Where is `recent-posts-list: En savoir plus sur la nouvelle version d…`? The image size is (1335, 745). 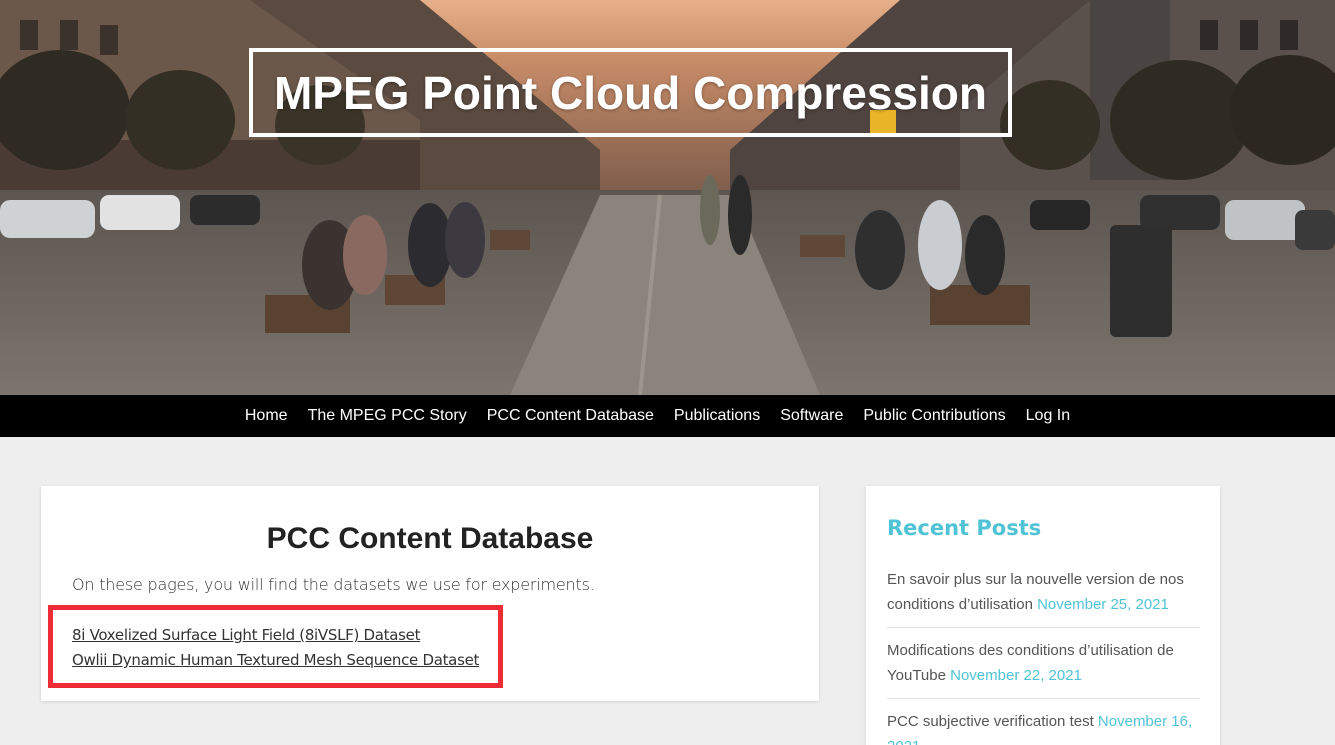
recent-posts-list: En savoir plus sur la nouvelle version d… is located at coordinates (1043, 656).